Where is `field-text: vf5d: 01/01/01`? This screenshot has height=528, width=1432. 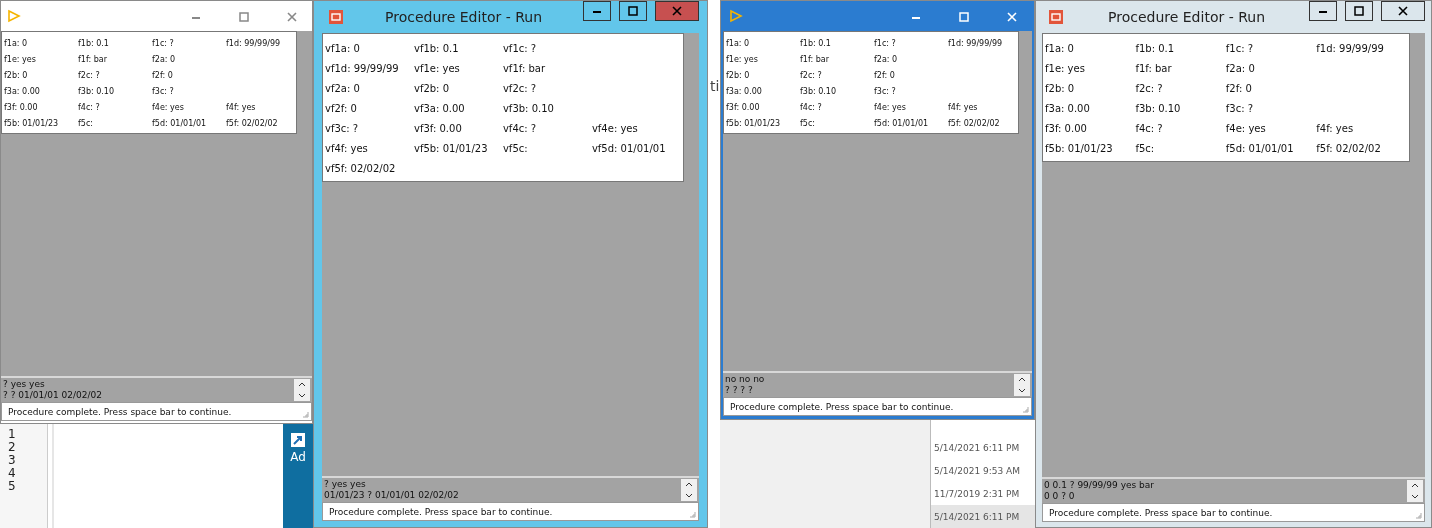
field-text: vf5d: 01/01/01 is located at coordinates (629, 148).